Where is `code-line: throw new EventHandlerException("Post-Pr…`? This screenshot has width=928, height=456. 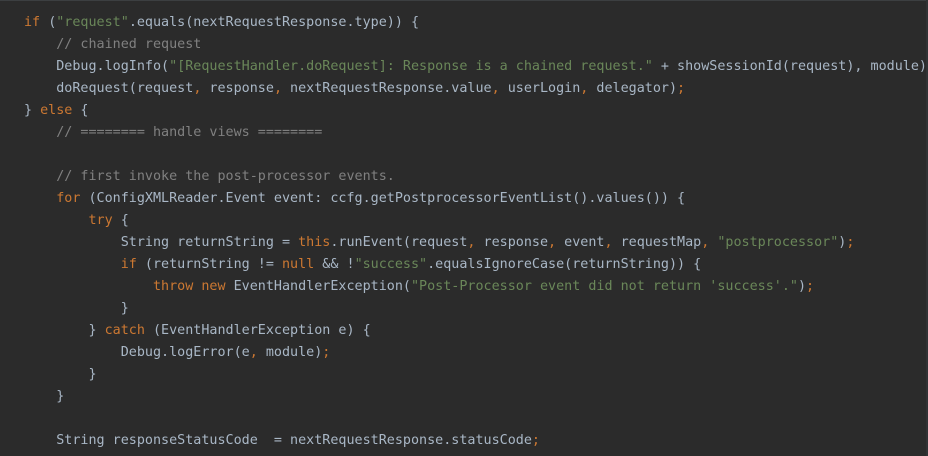
code-line: throw new EventHandlerException("Post-Pr… is located at coordinates (476, 287).